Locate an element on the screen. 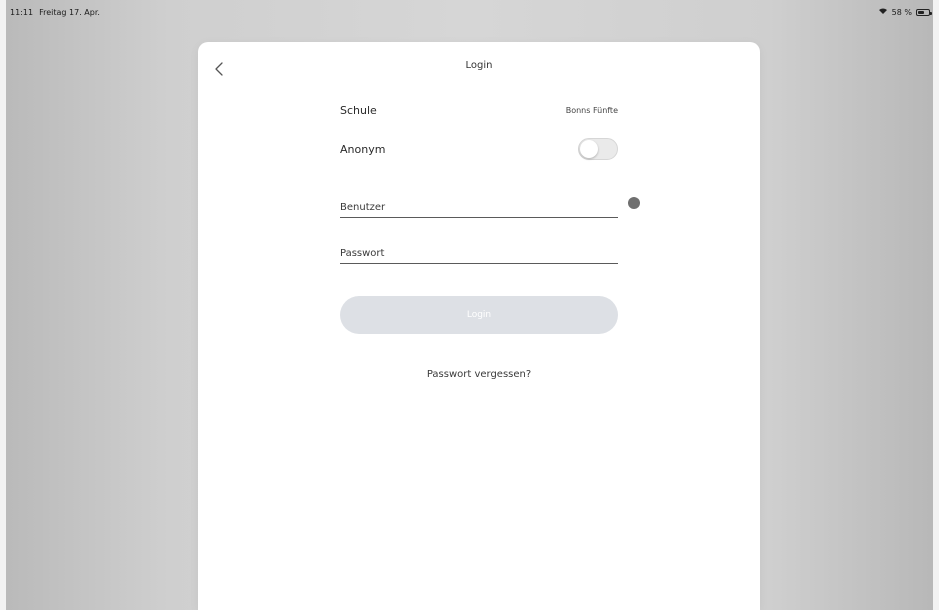 This screenshot has width=939, height=610. username-input is located at coordinates (479, 207).